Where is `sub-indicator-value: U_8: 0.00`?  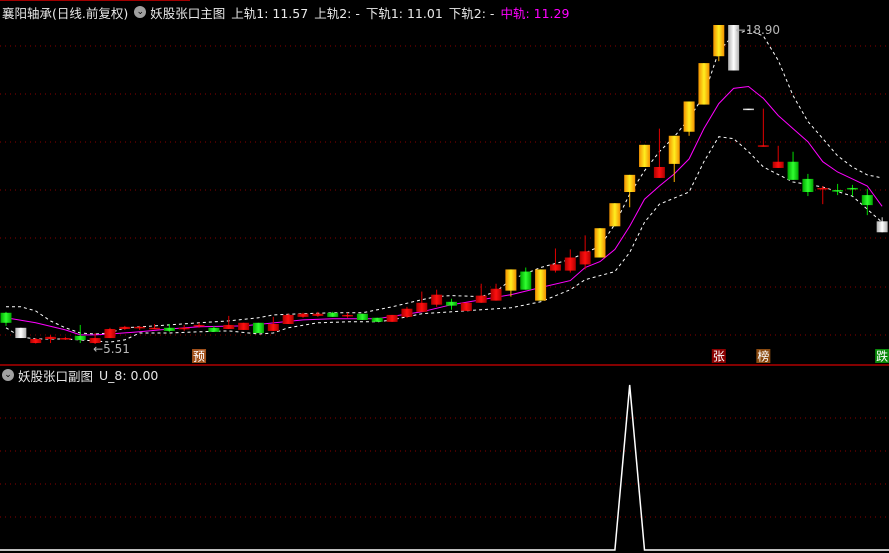
sub-indicator-value: U_8: 0.00 is located at coordinates (129, 375).